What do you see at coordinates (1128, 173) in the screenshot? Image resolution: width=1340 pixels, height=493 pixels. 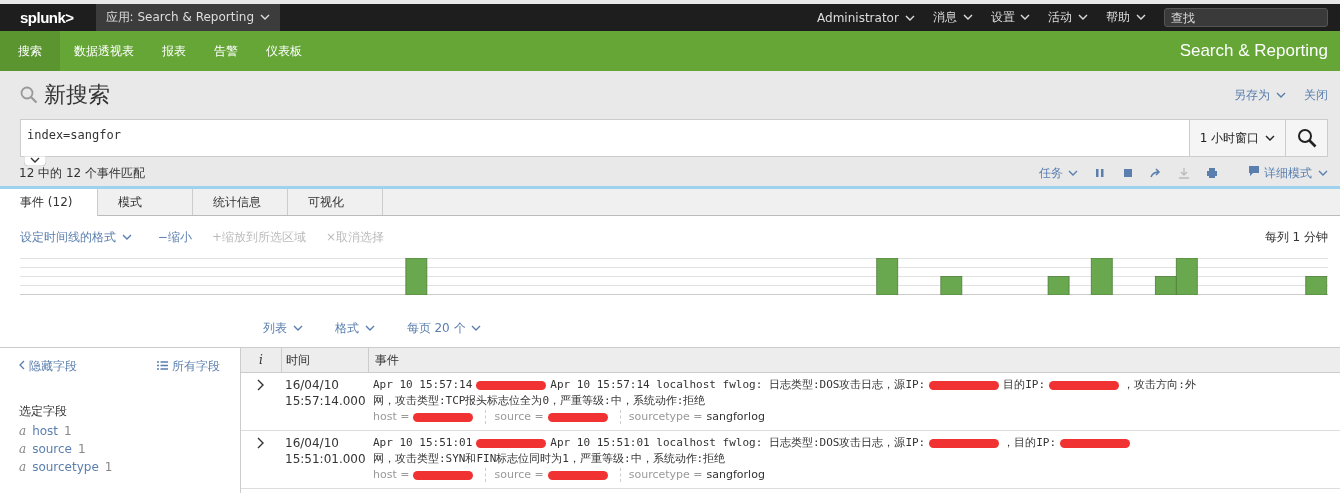 I see `stop-icon` at bounding box center [1128, 173].